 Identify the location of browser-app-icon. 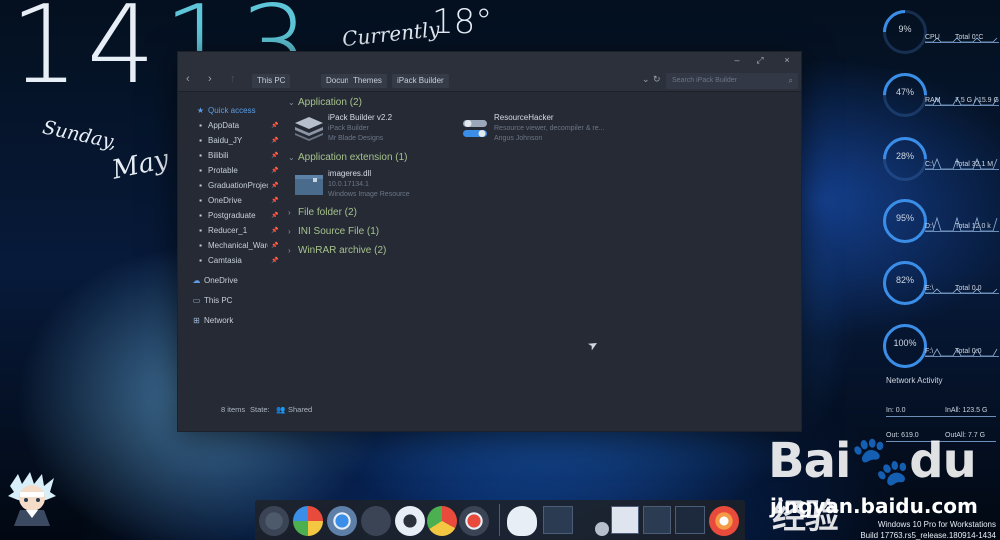
(342, 521).